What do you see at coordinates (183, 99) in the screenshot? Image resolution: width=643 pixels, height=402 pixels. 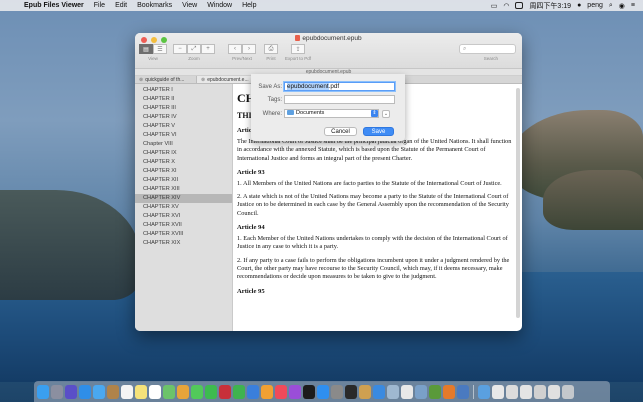 I see `chapter-item: CHAPTER II` at bounding box center [183, 99].